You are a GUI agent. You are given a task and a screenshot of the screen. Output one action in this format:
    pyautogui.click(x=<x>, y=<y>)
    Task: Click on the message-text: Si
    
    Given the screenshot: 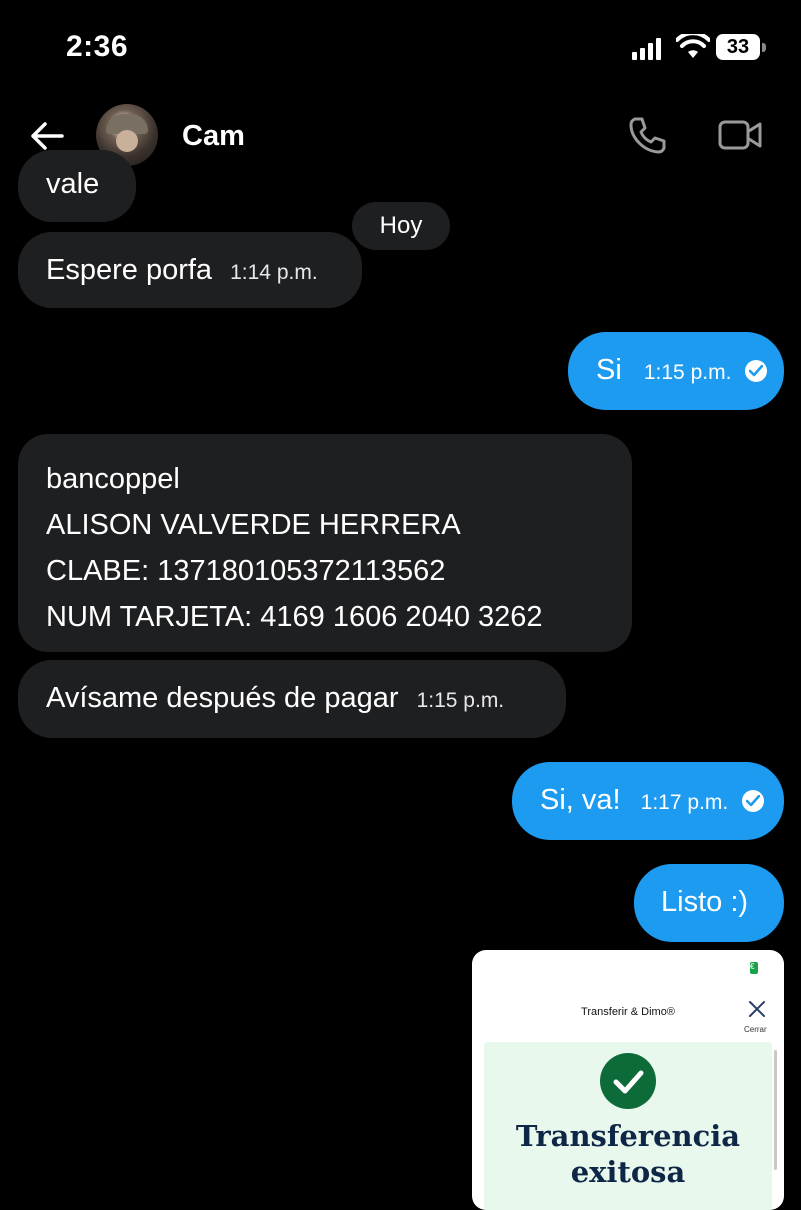 What is the action you would take?
    pyautogui.click(x=609, y=370)
    